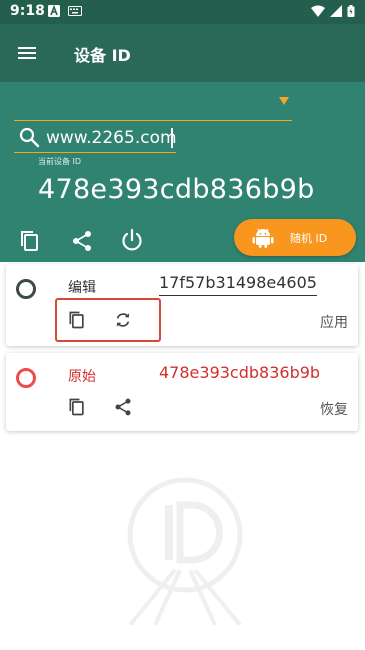  Describe the element at coordinates (82, 377) in the screenshot. I see `original-label: 原始` at that location.